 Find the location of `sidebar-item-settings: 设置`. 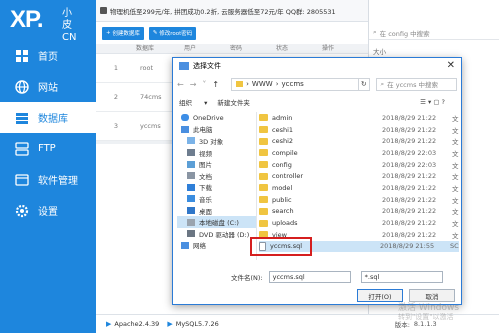

sidebar-item-settings: 设置 is located at coordinates (48, 210).